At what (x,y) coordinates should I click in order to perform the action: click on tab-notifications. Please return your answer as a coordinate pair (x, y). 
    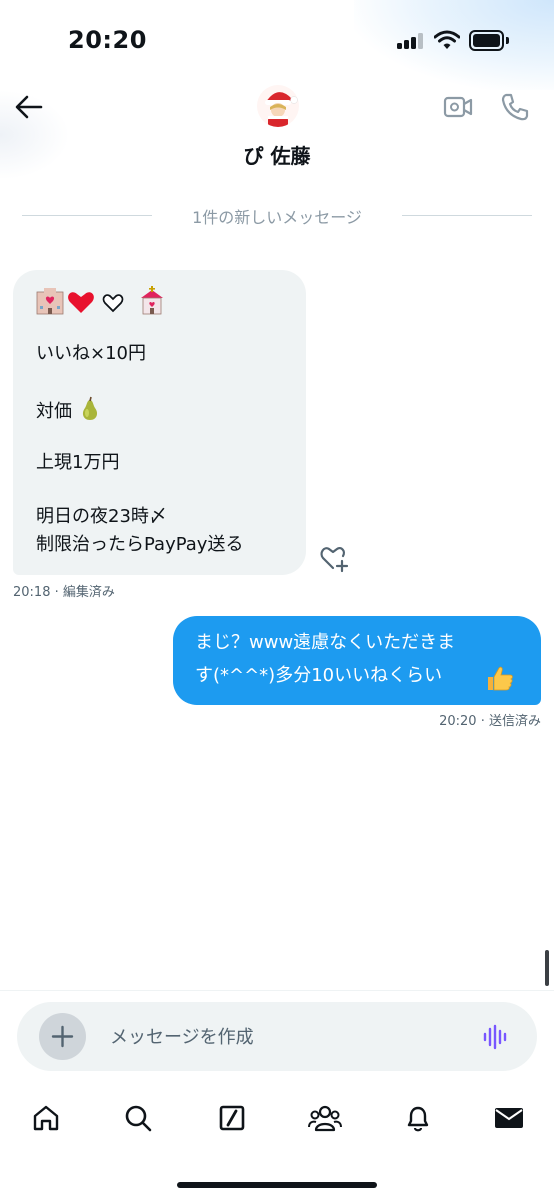
    Looking at the image, I should click on (418, 1118).